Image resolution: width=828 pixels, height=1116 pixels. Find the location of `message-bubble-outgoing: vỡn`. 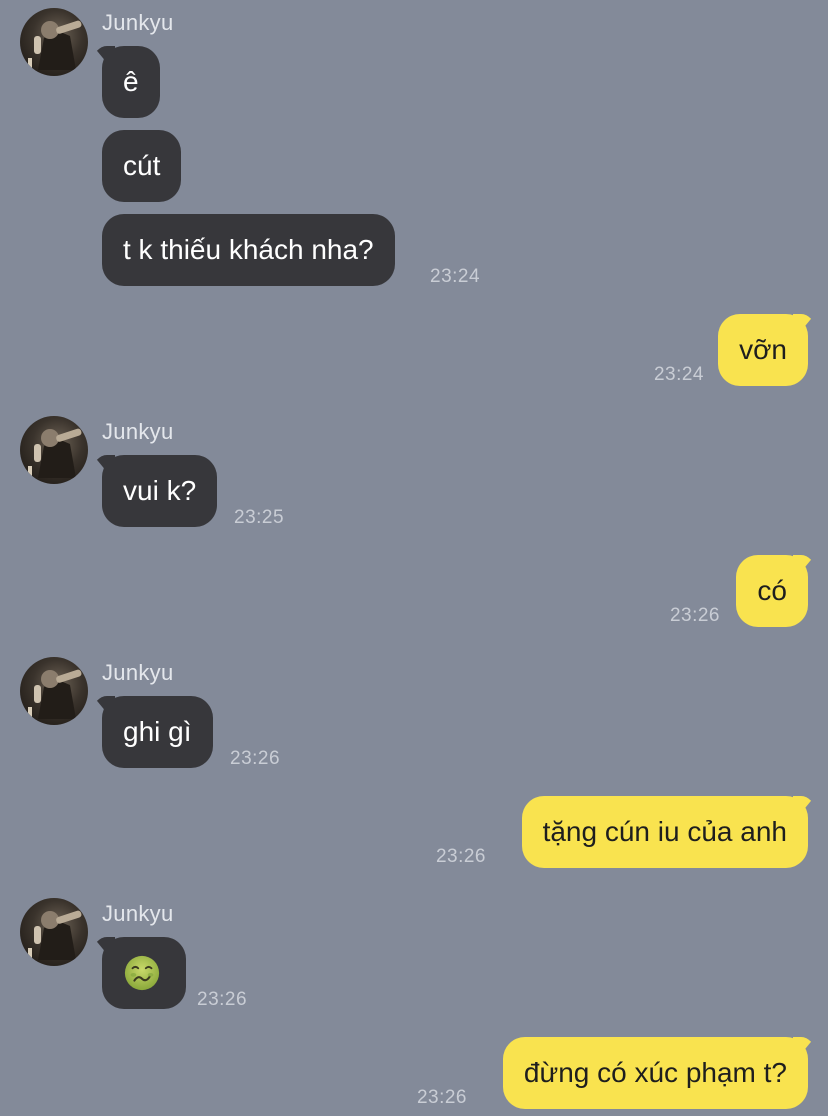

message-bubble-outgoing: vỡn is located at coordinates (763, 350).